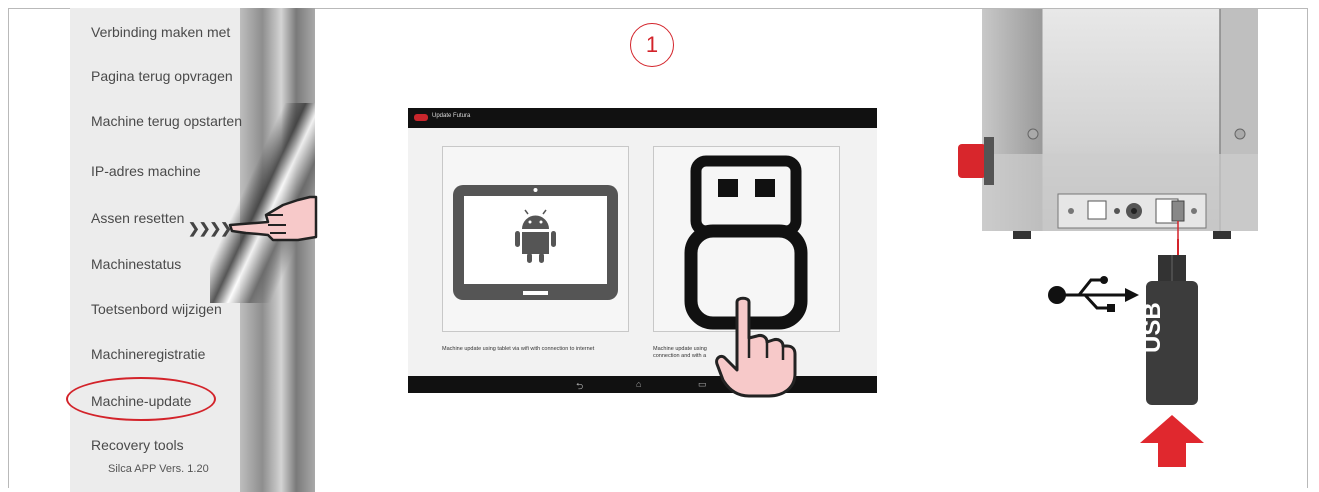  I want to click on menu-metal-edge, so click(262, 250).